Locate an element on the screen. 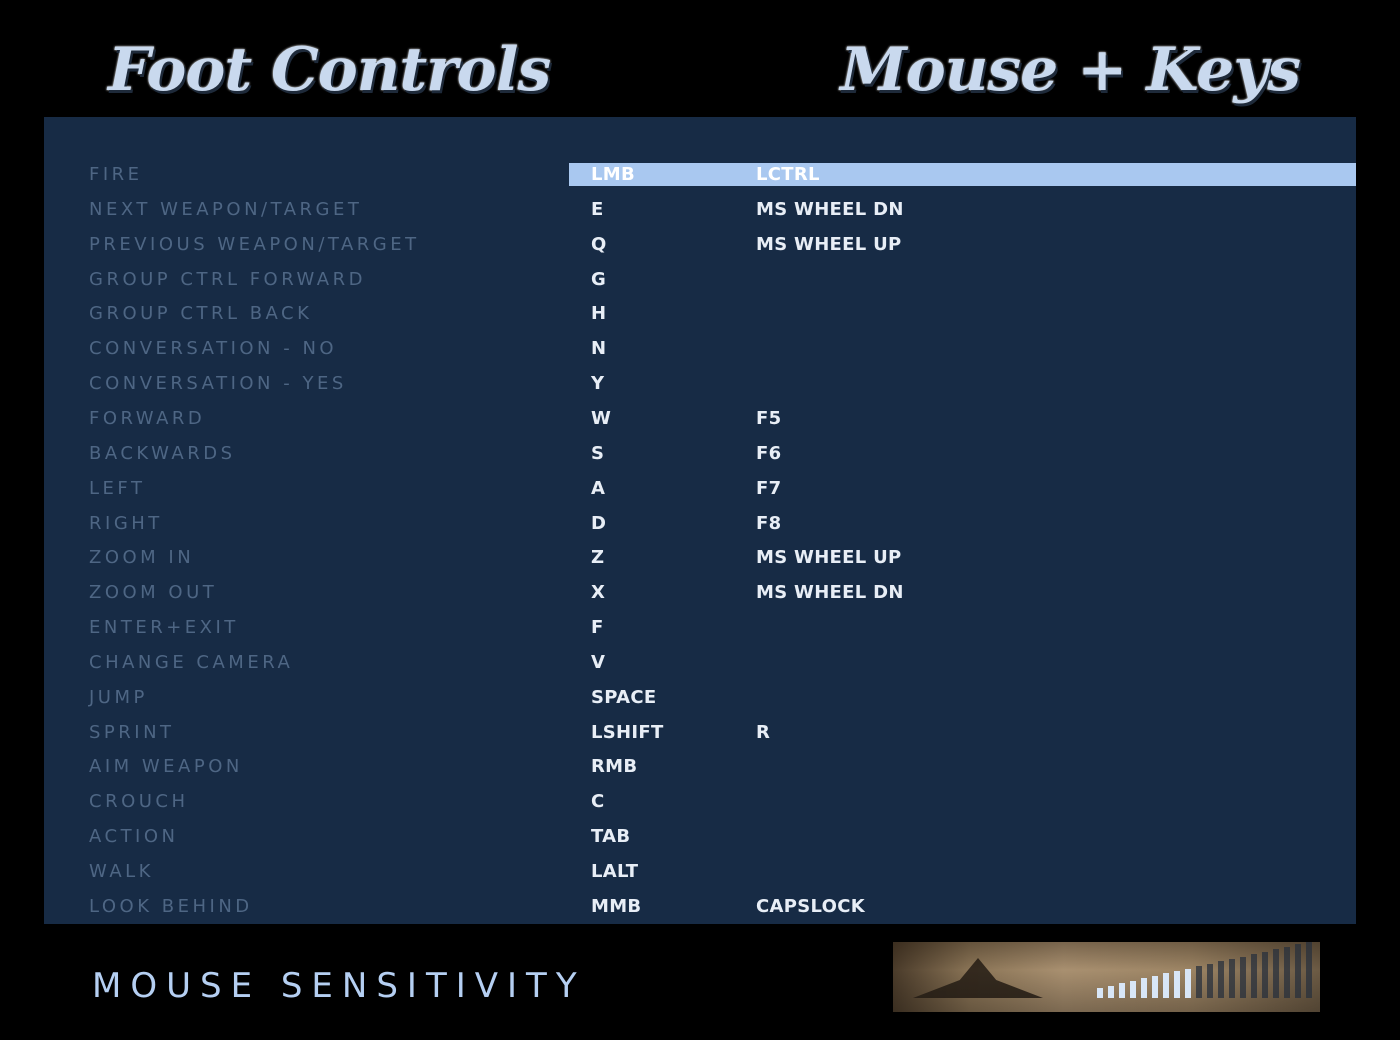 The width and height of the screenshot is (1400, 1040). selection-highlight is located at coordinates (962, 174).